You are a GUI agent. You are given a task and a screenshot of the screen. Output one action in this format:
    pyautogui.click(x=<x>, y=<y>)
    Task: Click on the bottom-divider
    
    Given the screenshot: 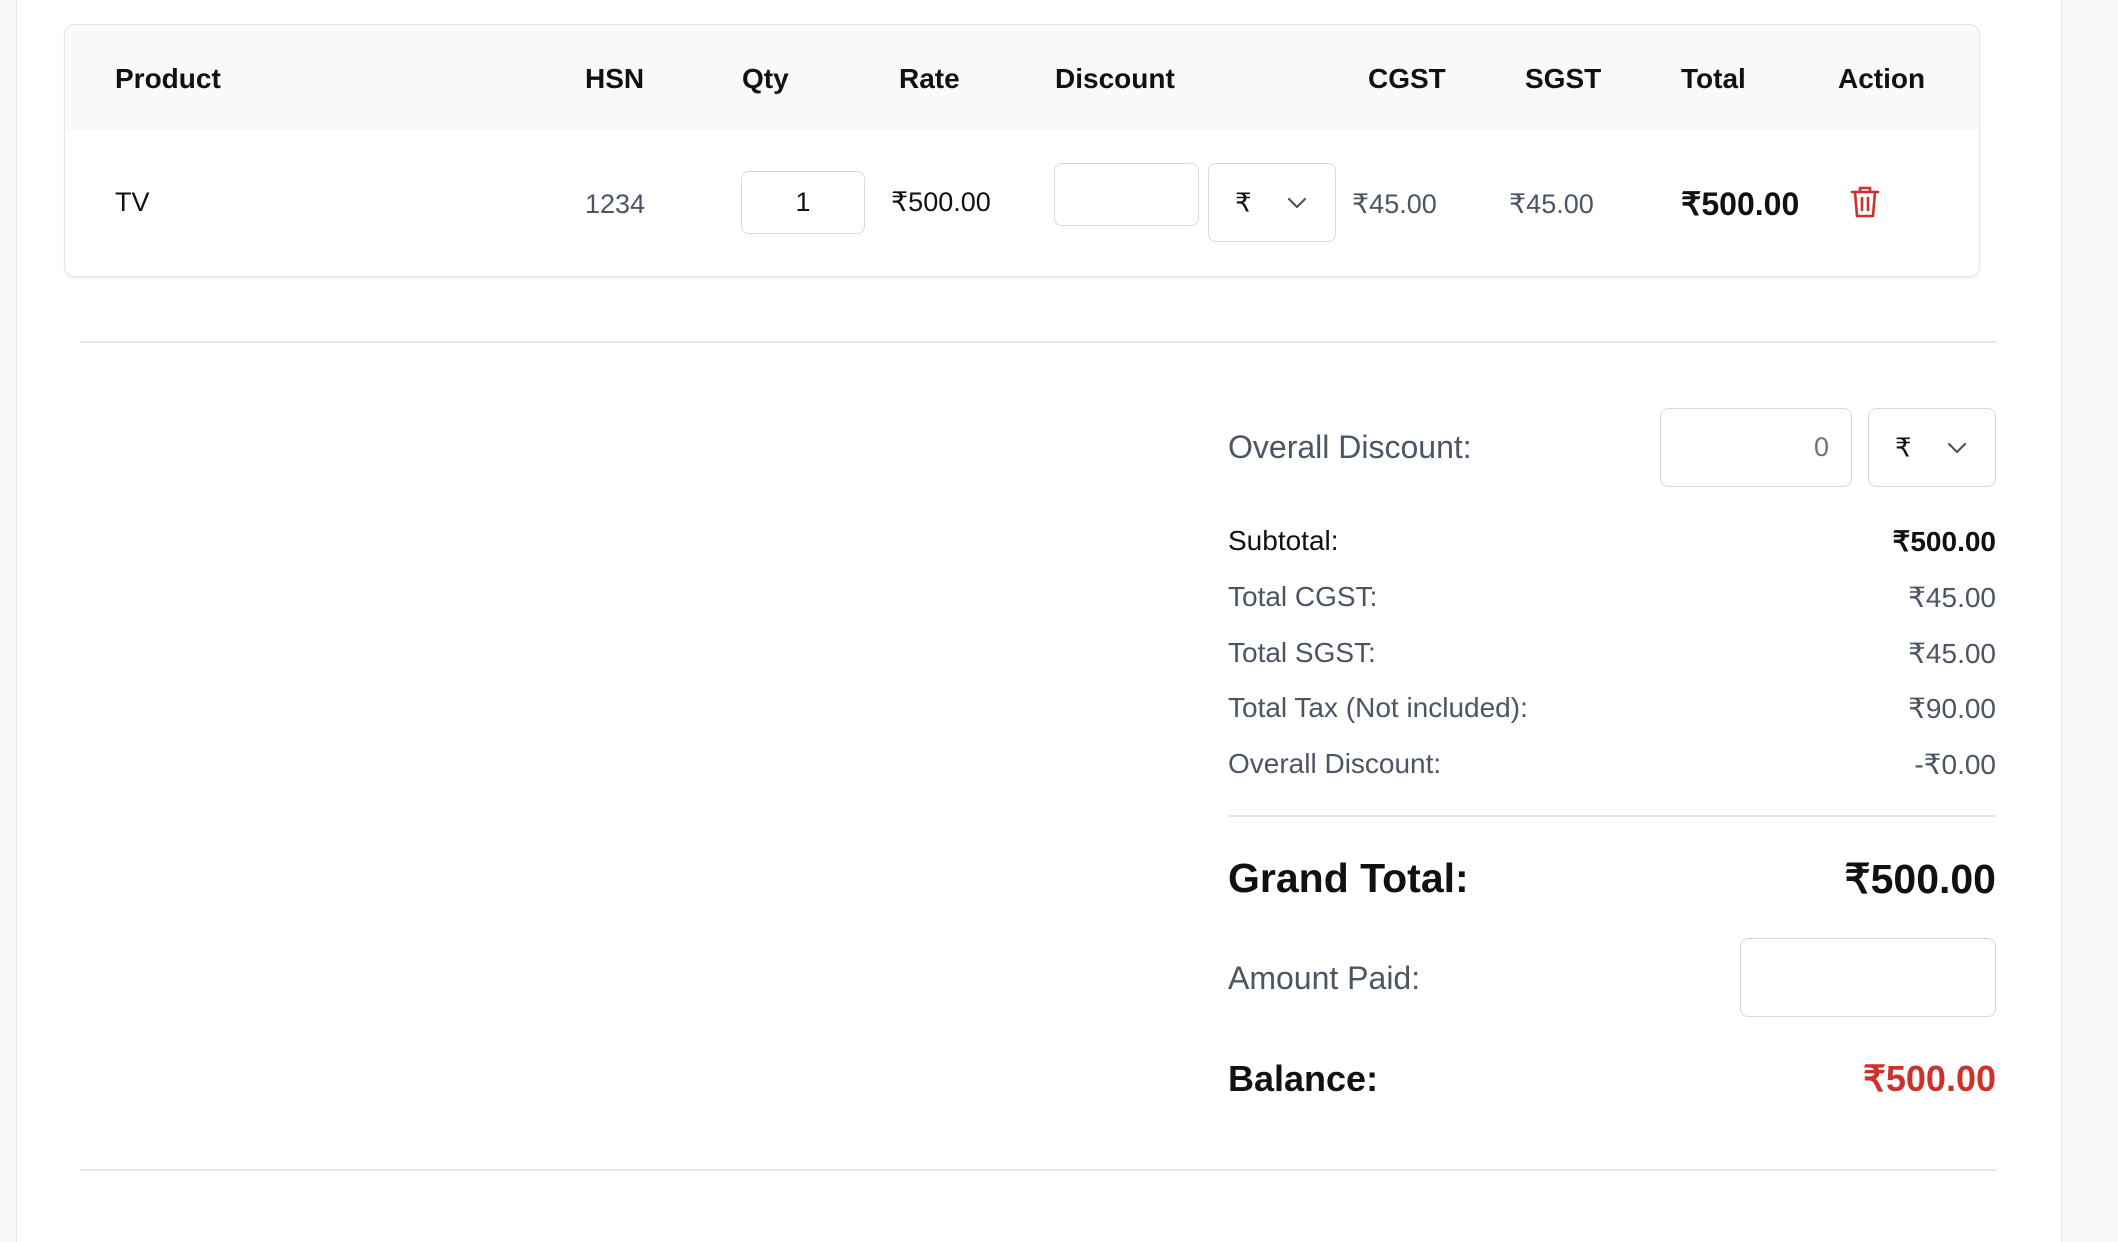 What is the action you would take?
    pyautogui.click(x=1038, y=1170)
    